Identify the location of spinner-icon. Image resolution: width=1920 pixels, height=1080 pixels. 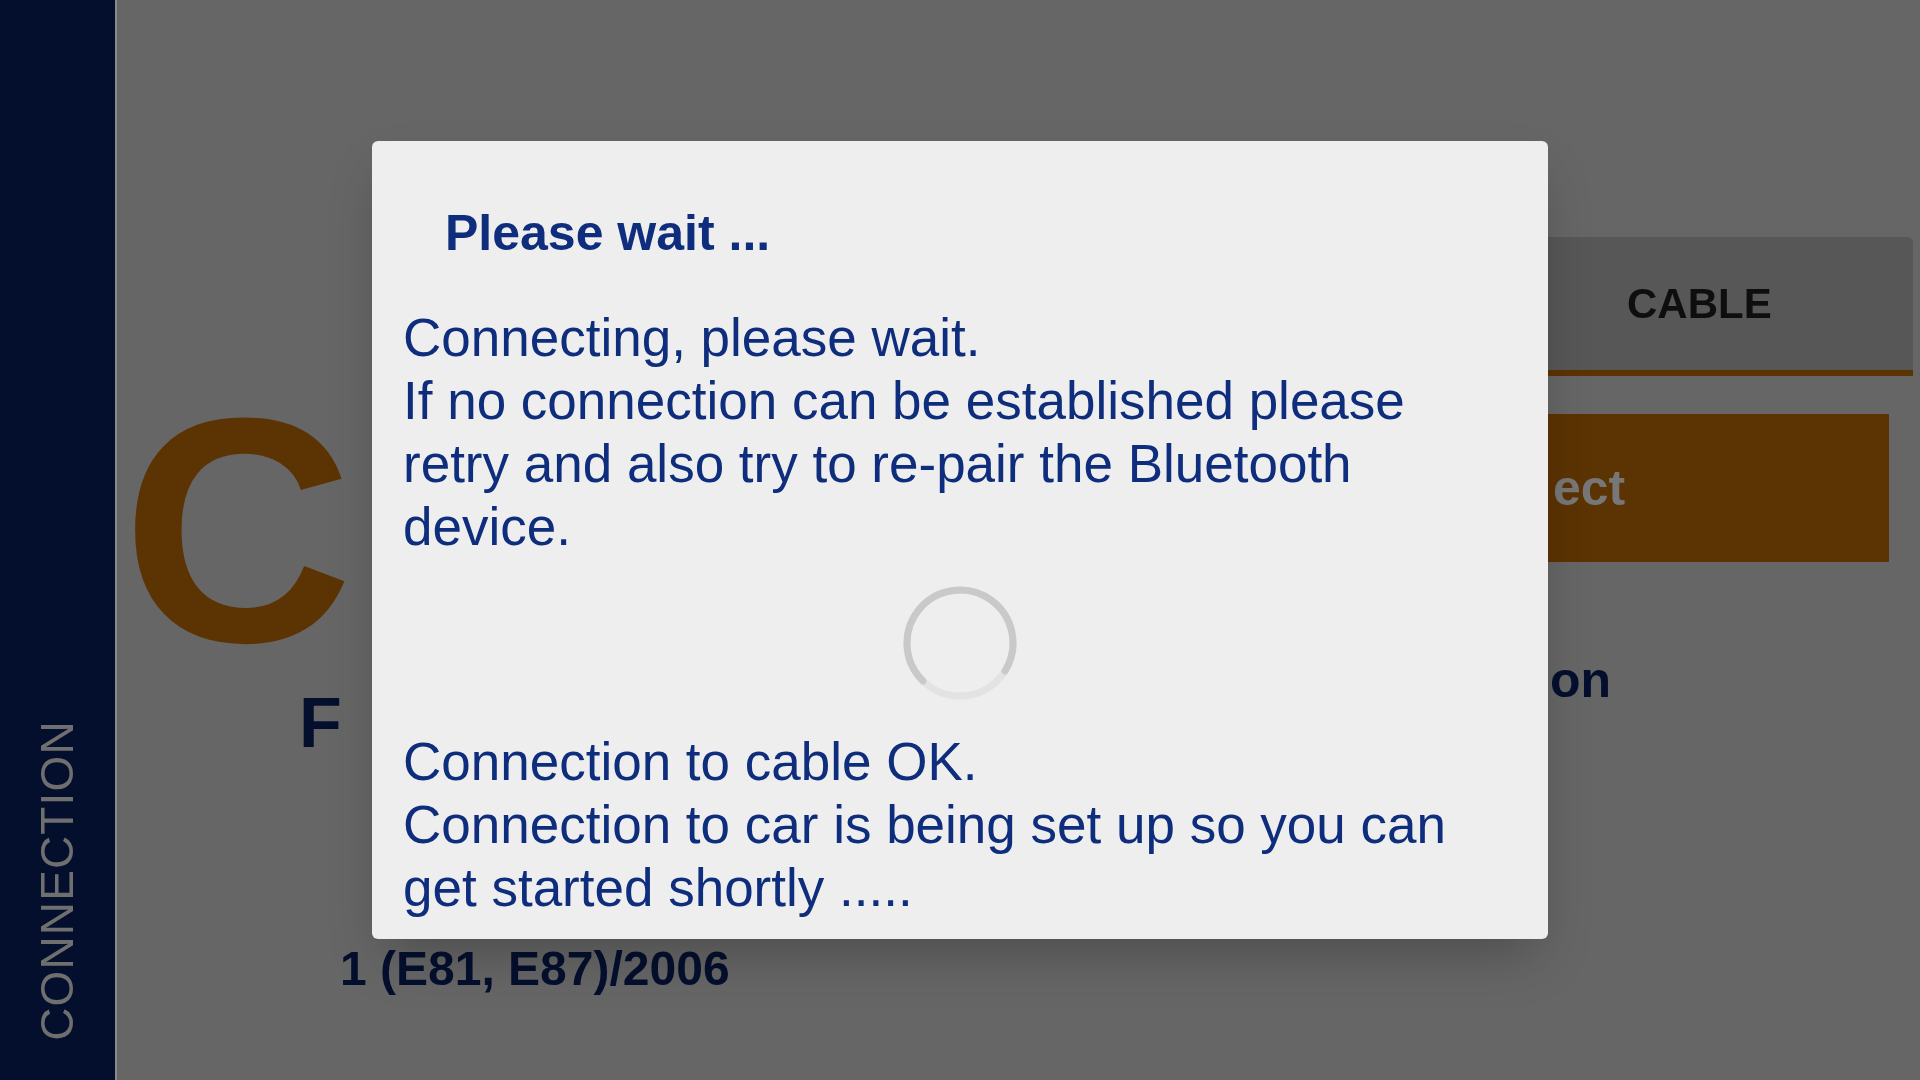
(960, 643).